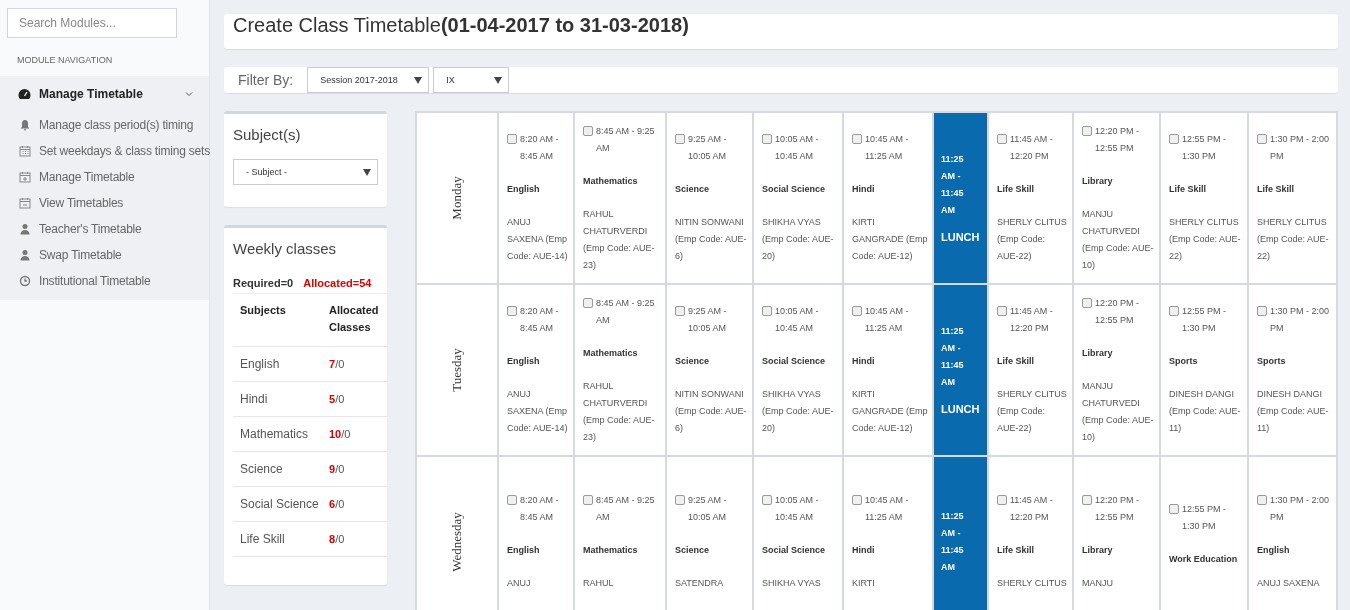  I want to click on subject-name: Science, so click(693, 189).